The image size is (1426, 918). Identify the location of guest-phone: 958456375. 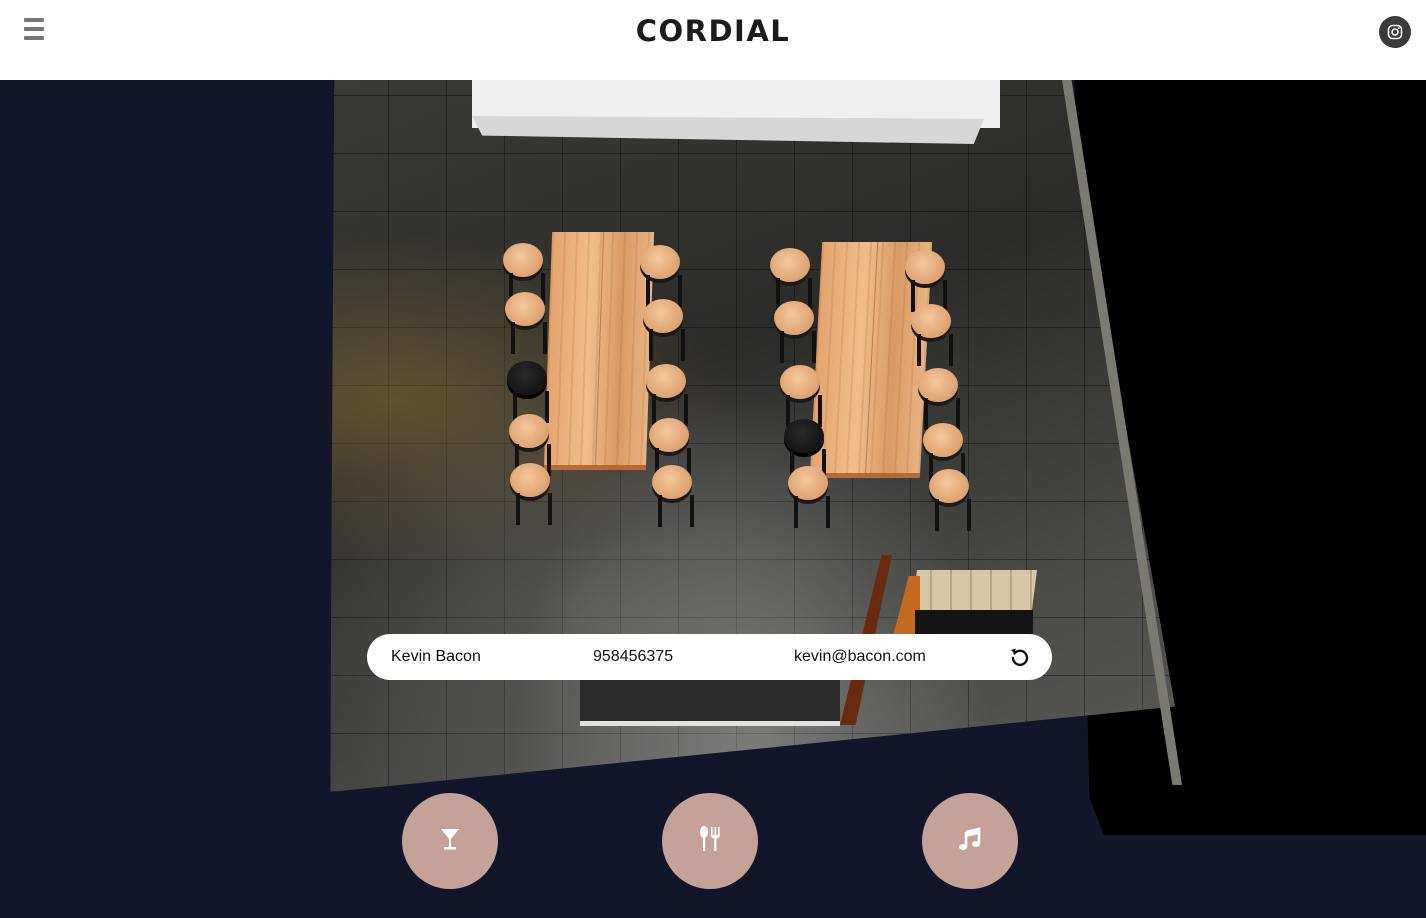
(633, 656).